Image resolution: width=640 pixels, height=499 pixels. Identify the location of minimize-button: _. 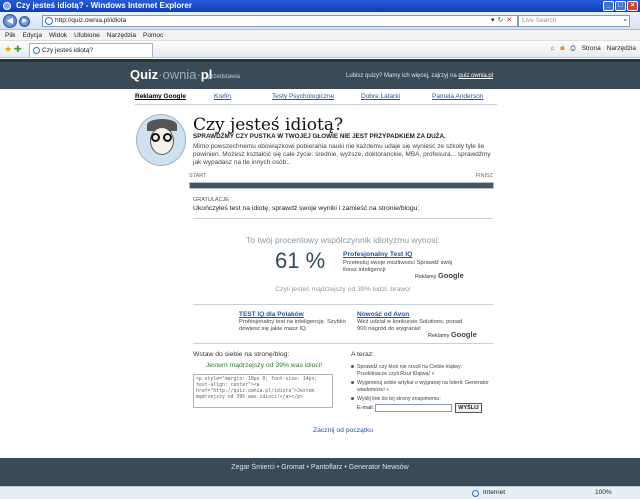
(608, 6).